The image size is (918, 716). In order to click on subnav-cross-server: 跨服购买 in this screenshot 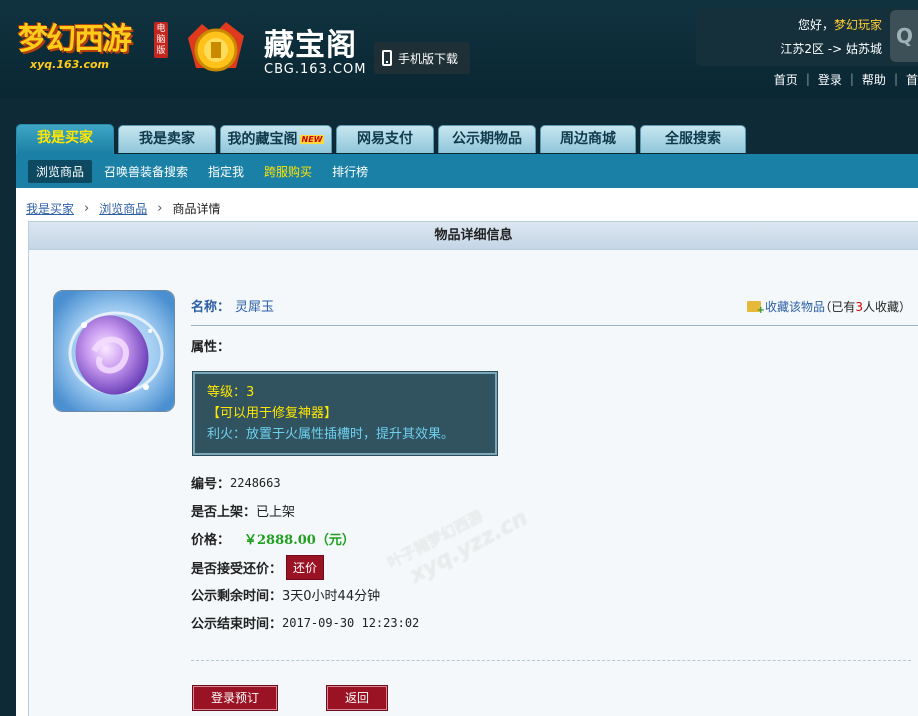, I will do `click(288, 171)`.